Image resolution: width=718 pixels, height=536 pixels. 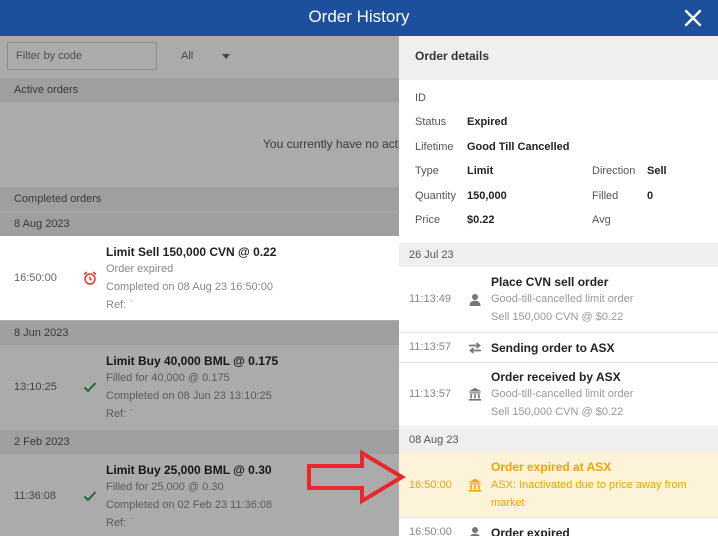 What do you see at coordinates (420, 98) in the screenshot?
I see `id-label: ID` at bounding box center [420, 98].